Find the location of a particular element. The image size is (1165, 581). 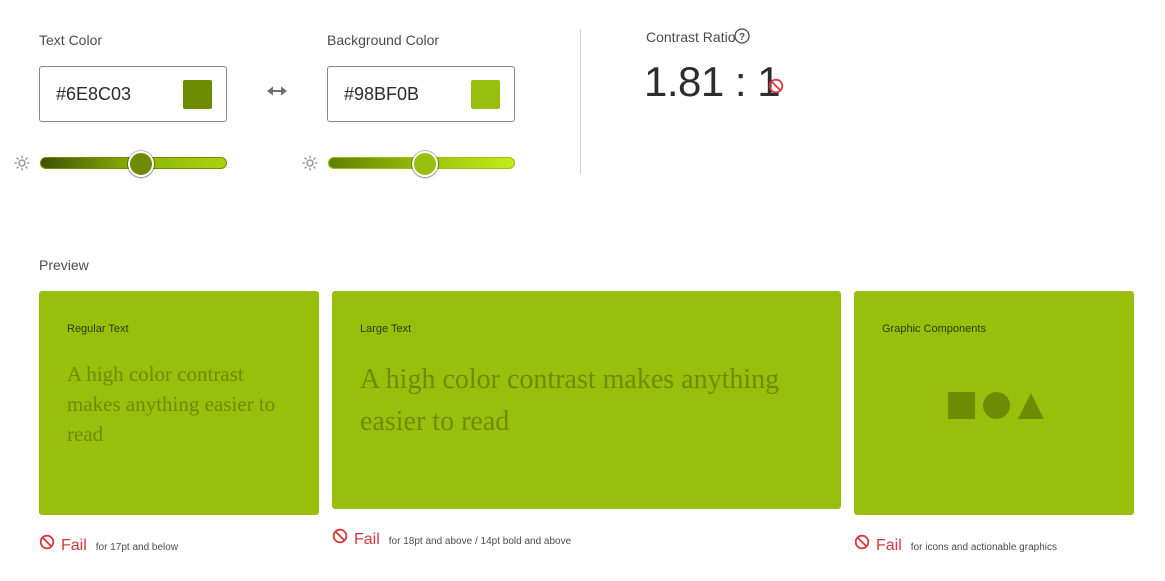

swap-arrows-icon is located at coordinates (277, 91).